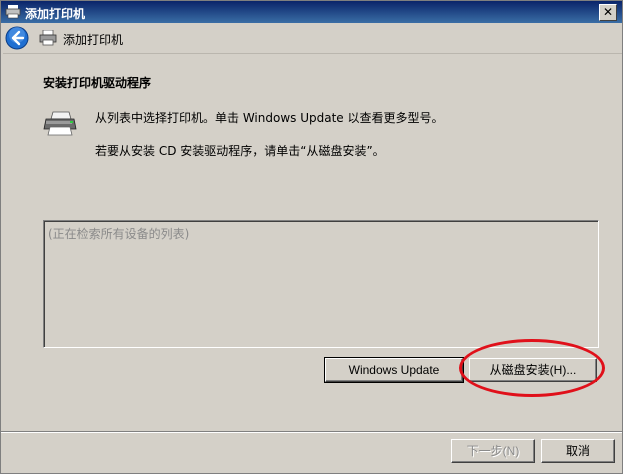 This screenshot has height=474, width=623. I want to click on close-button: ✕, so click(608, 12).